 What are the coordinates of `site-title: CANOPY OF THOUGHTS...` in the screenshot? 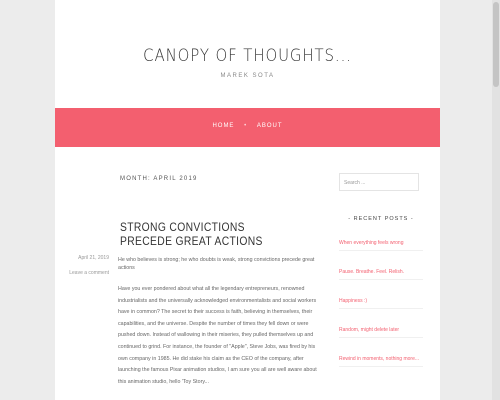 It's located at (247, 56).